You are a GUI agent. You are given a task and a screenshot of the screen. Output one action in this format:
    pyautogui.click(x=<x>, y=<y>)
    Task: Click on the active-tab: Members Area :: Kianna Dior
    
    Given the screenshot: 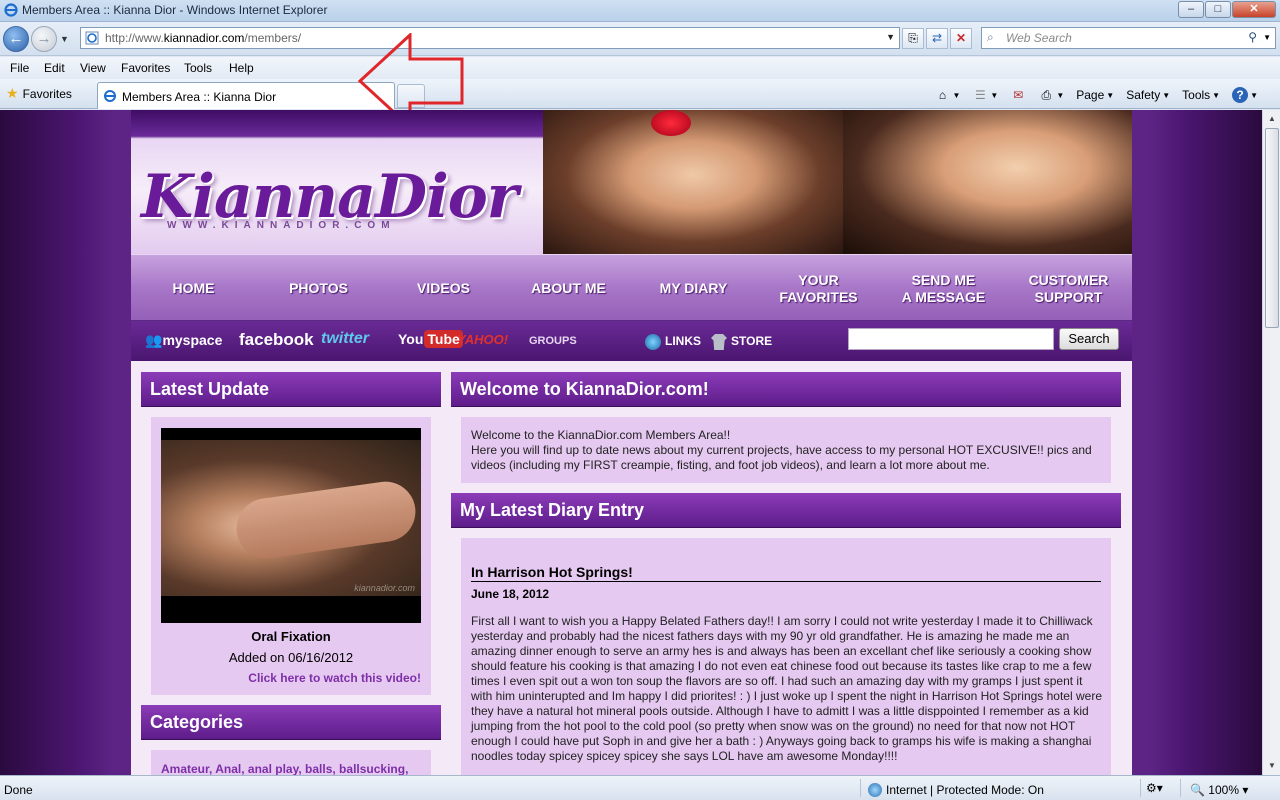 What is the action you would take?
    pyautogui.click(x=246, y=95)
    